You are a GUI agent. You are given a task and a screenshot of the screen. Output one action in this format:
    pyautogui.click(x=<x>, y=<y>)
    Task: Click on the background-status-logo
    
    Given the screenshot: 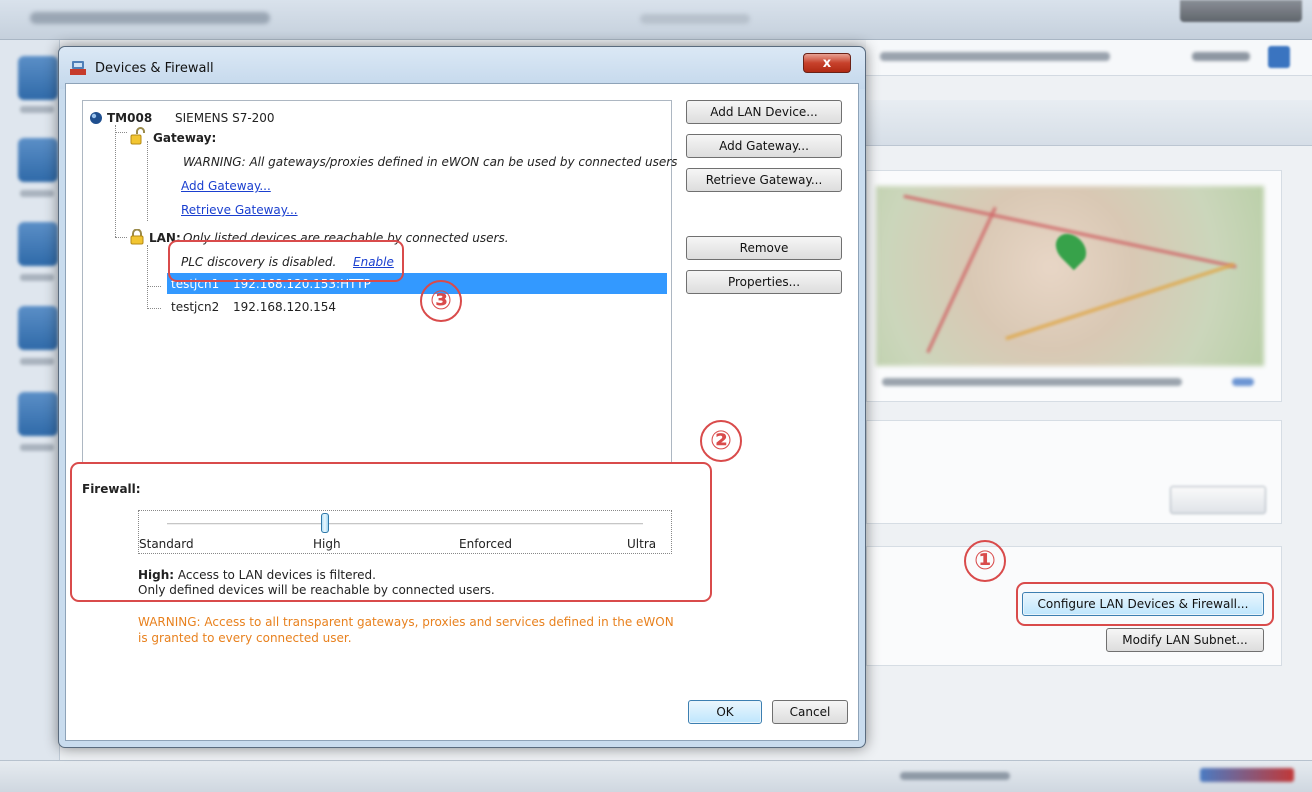 What is the action you would take?
    pyautogui.click(x=1247, y=775)
    